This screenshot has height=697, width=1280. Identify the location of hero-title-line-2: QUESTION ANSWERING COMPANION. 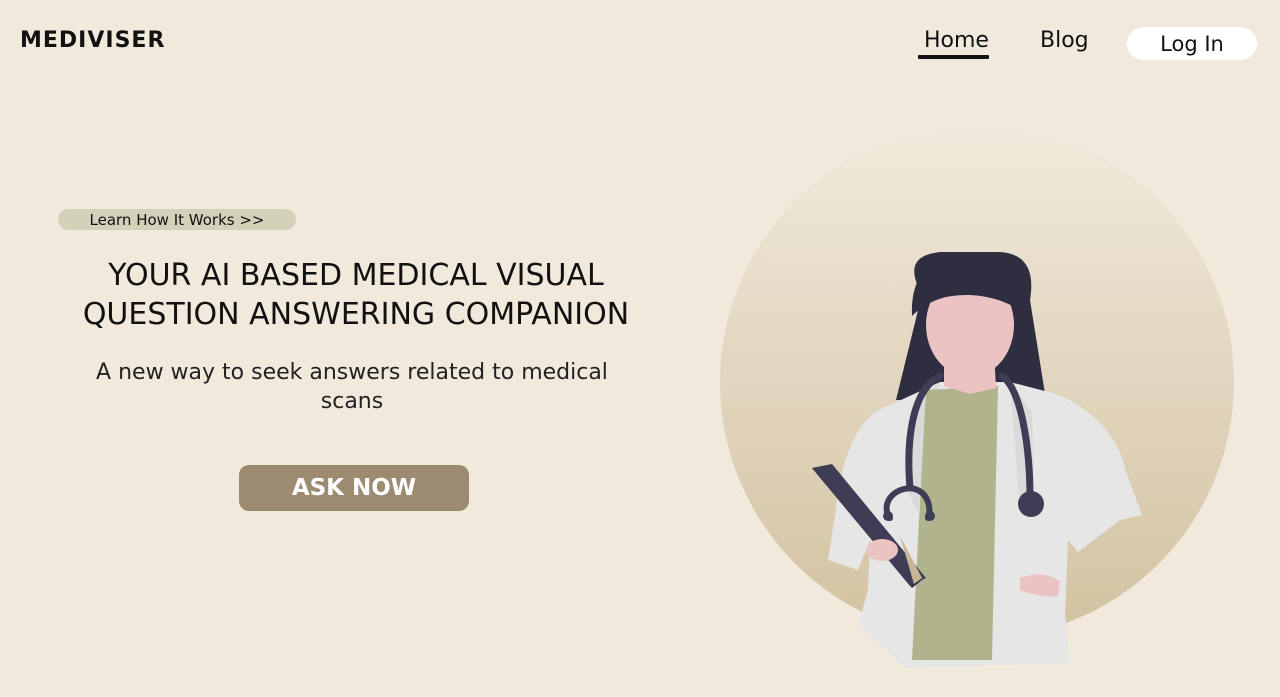
(356, 314).